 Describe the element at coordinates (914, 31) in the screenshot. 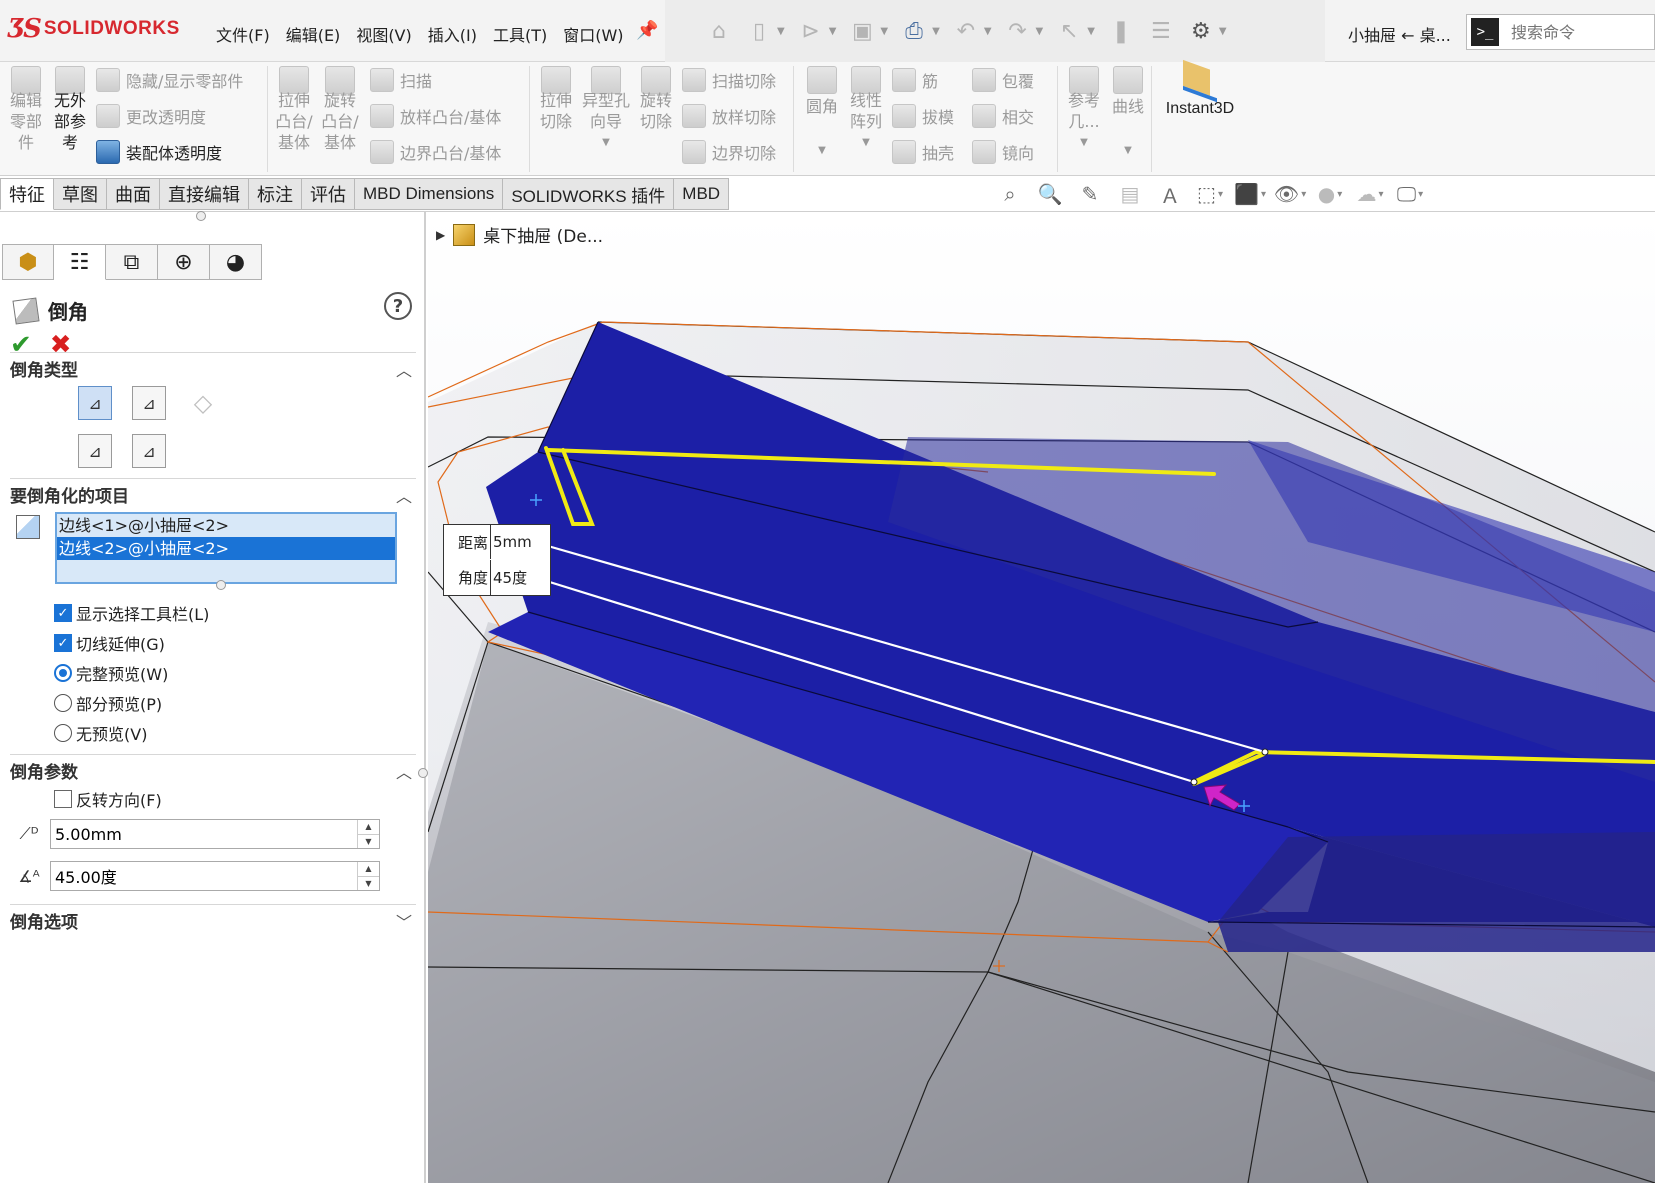

I see `print-icon: ⎙` at that location.